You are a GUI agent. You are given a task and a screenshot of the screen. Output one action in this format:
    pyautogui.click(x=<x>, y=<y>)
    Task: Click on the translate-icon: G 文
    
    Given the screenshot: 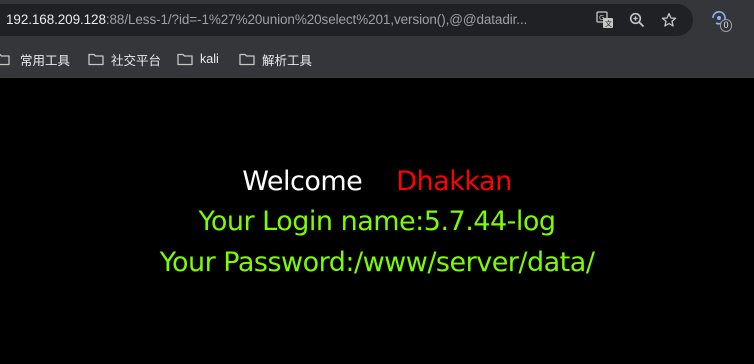 What is the action you would take?
    pyautogui.click(x=605, y=20)
    